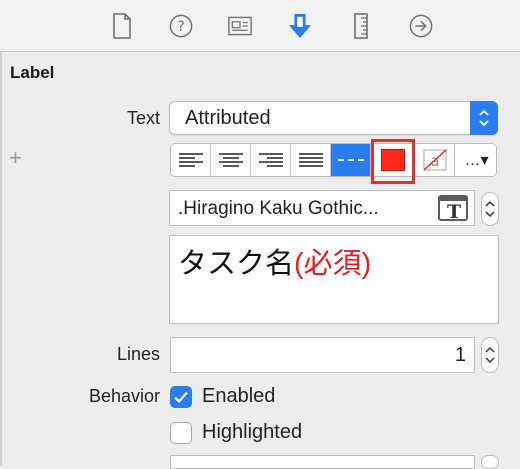  Describe the element at coordinates (252, 432) in the screenshot. I see `highlighted-label: Highlighted` at that location.